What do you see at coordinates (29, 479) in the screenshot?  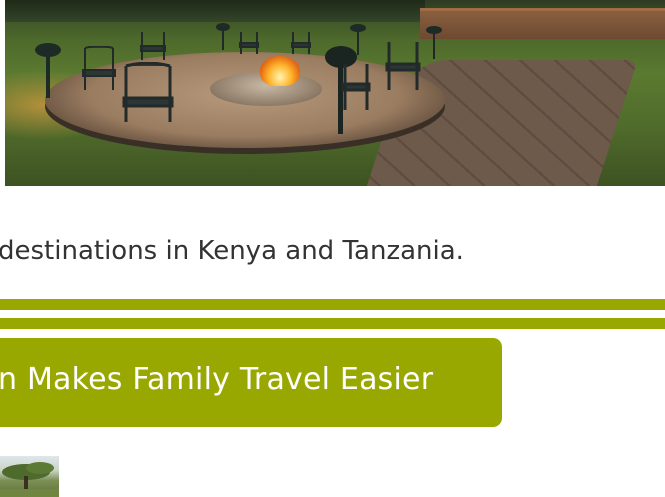 I see `acacia-tree-icon` at bounding box center [29, 479].